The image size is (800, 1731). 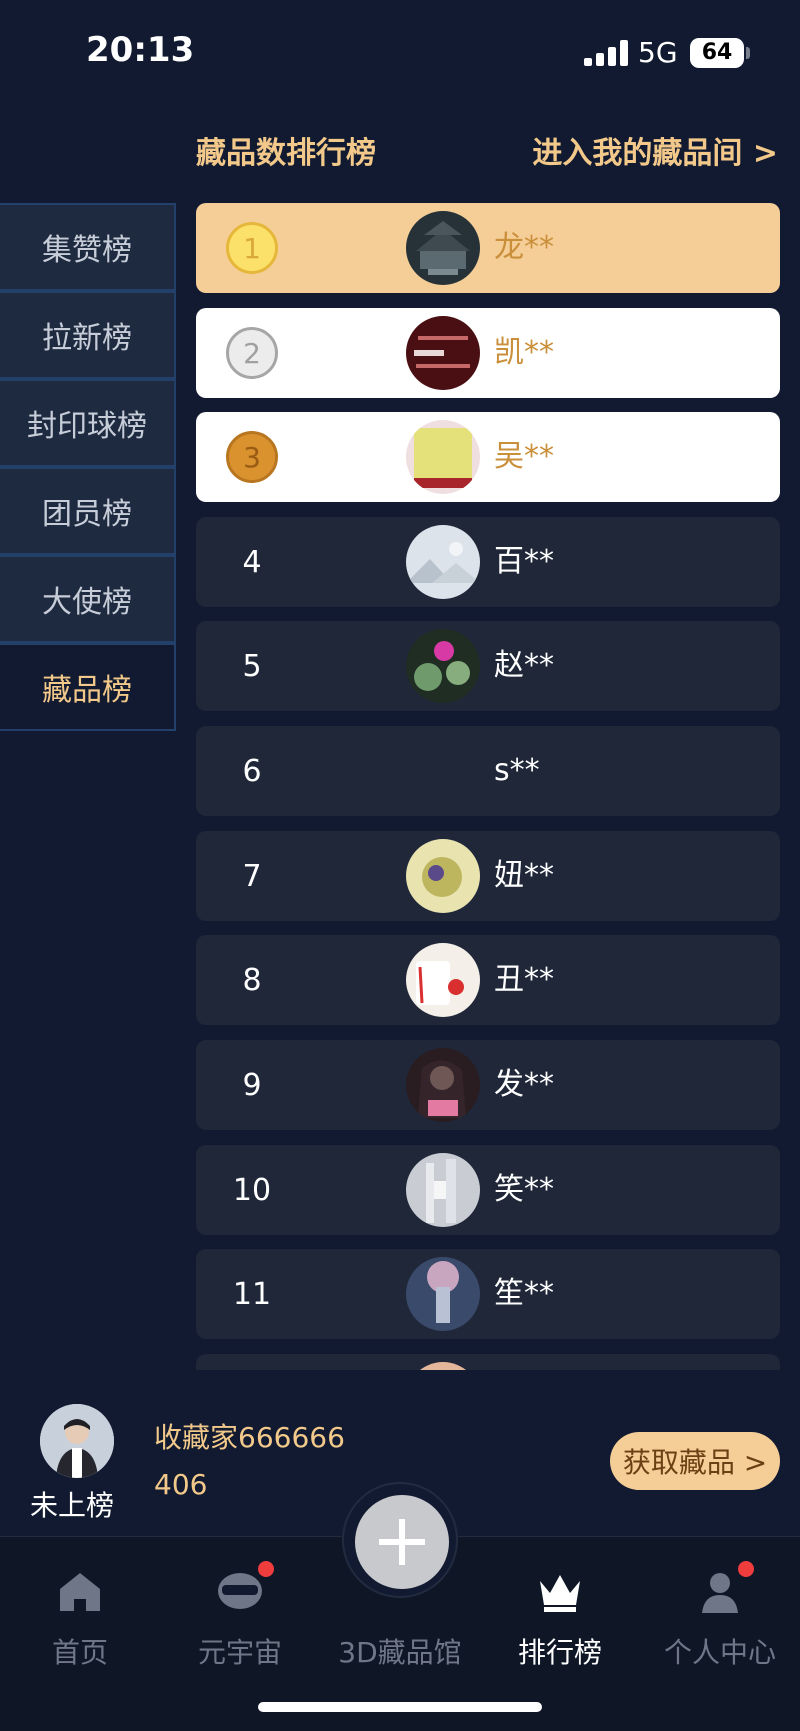 I want to click on plus-icon, so click(x=402, y=1542).